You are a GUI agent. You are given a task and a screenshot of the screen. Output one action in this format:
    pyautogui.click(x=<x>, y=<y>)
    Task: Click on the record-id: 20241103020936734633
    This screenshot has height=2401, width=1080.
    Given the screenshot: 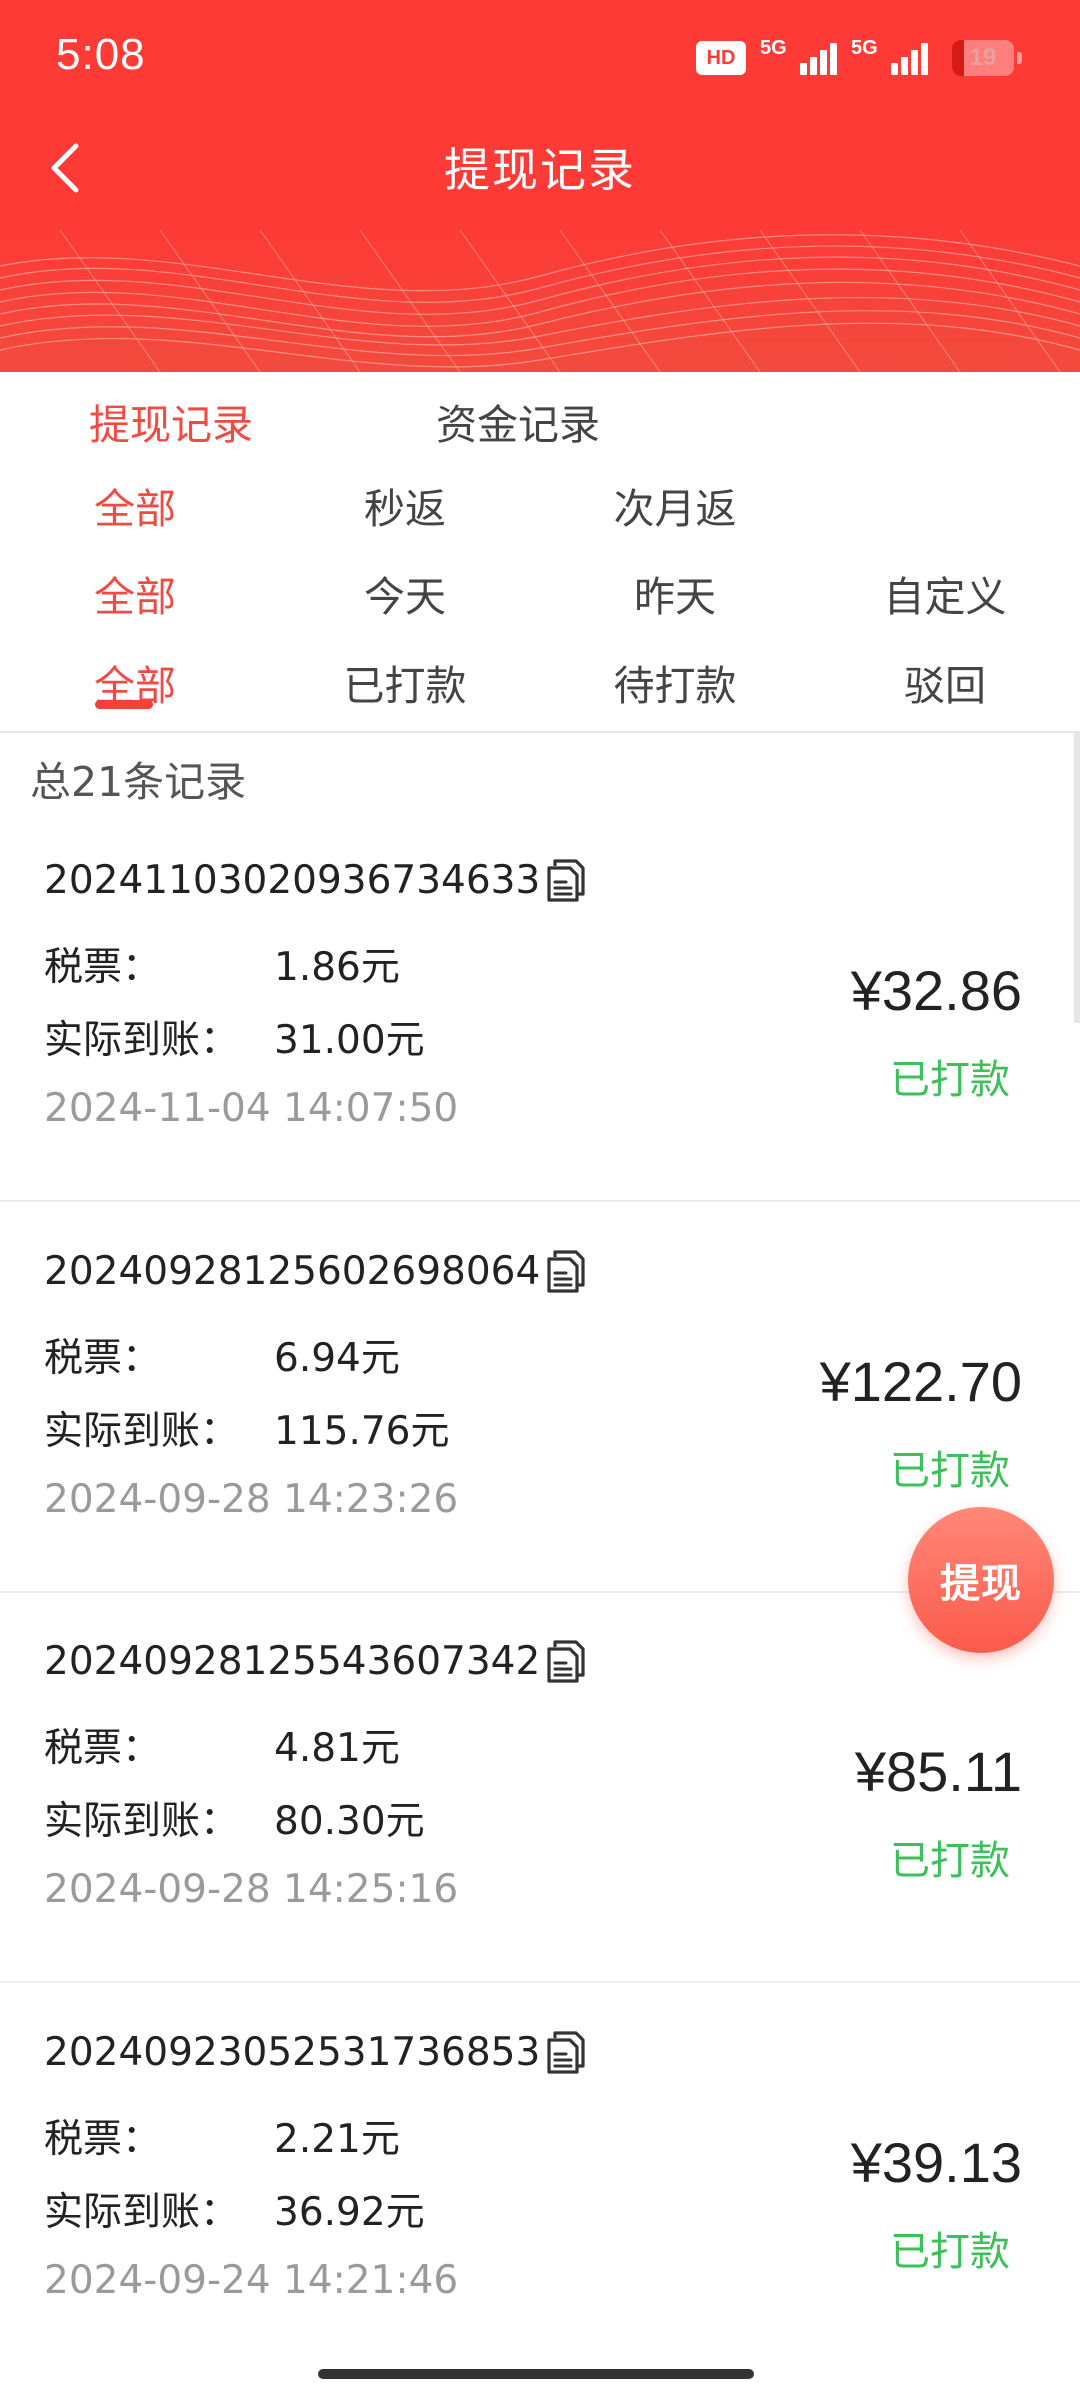 What is the action you would take?
    pyautogui.click(x=315, y=880)
    